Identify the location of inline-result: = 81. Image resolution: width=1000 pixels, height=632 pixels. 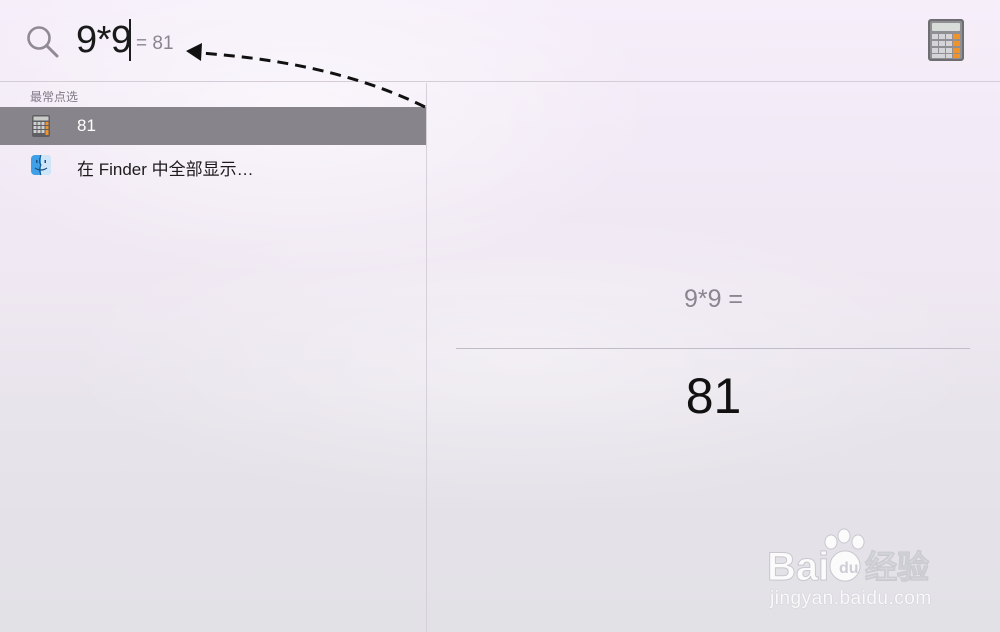
(155, 43).